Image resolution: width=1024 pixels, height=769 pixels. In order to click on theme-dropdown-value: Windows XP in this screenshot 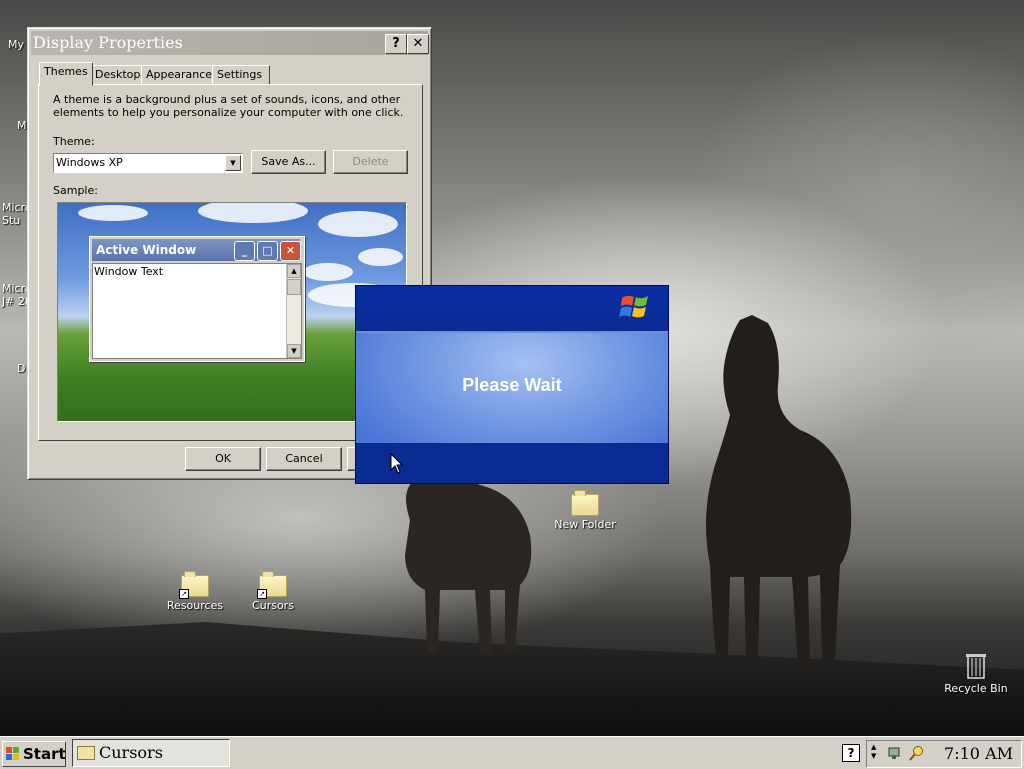, I will do `click(89, 162)`.